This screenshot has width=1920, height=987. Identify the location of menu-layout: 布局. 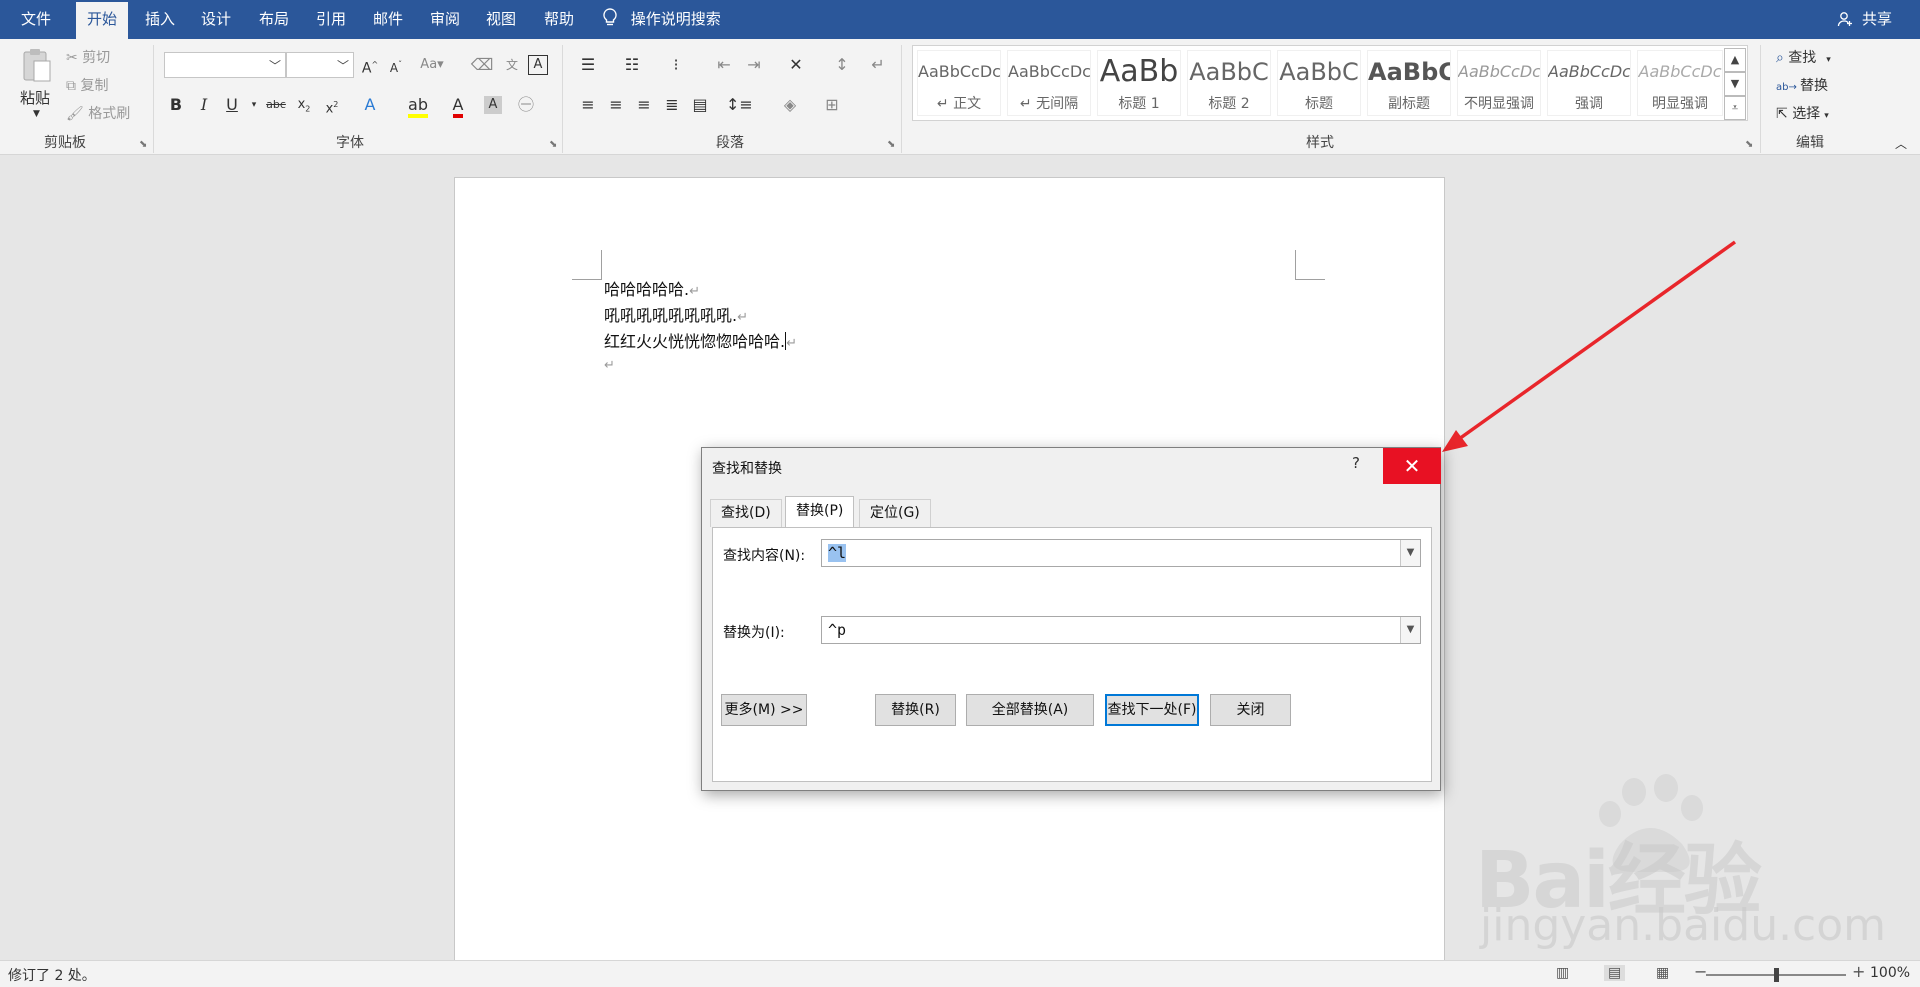
(274, 19).